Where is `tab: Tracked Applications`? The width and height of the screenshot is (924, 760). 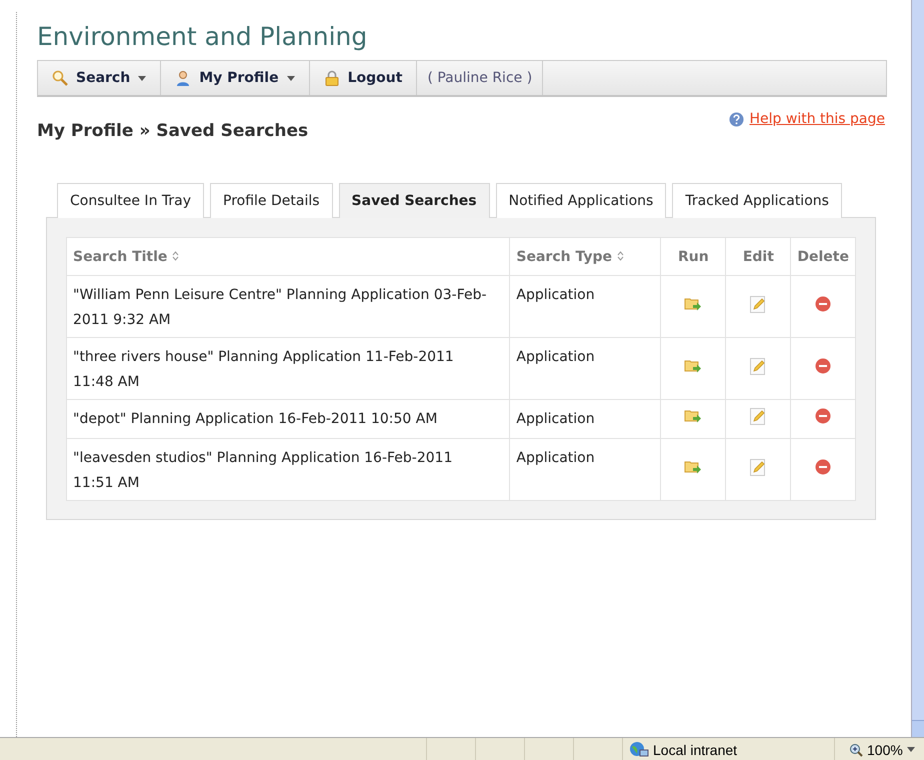
tab: Tracked Applications is located at coordinates (757, 200).